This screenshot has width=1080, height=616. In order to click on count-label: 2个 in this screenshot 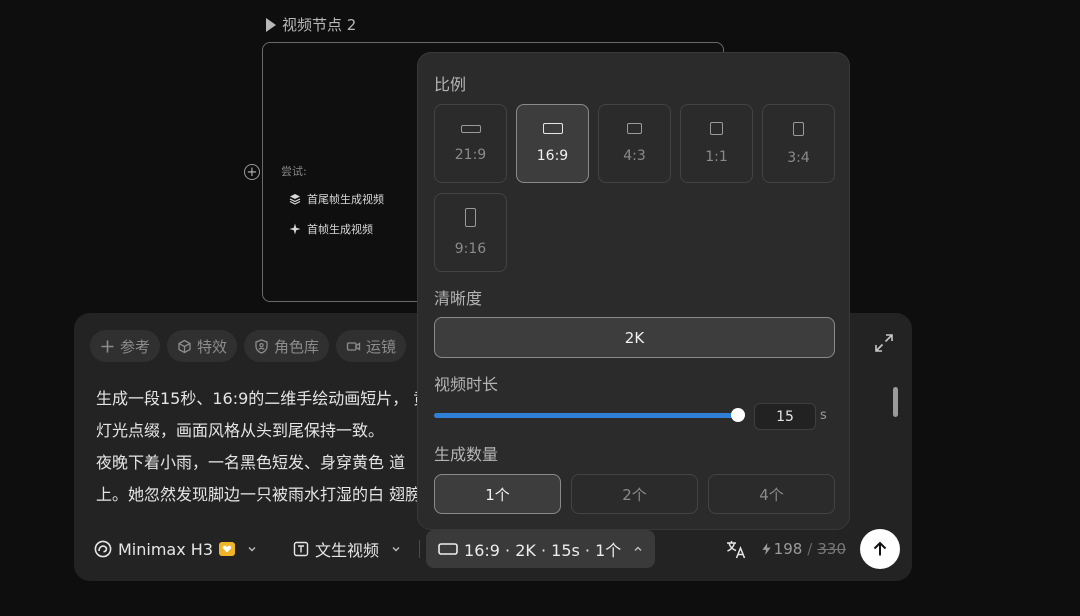, I will do `click(634, 494)`.